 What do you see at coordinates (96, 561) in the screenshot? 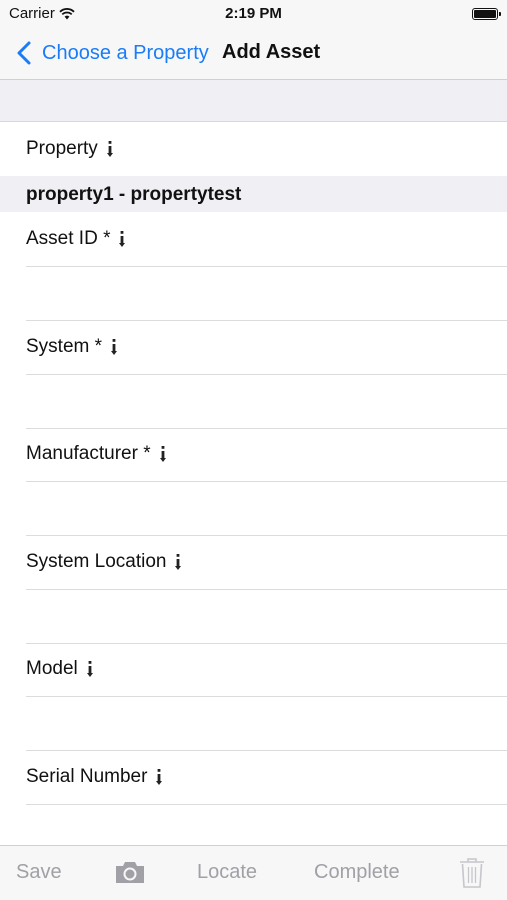
I see `system-location-label: System Location` at bounding box center [96, 561].